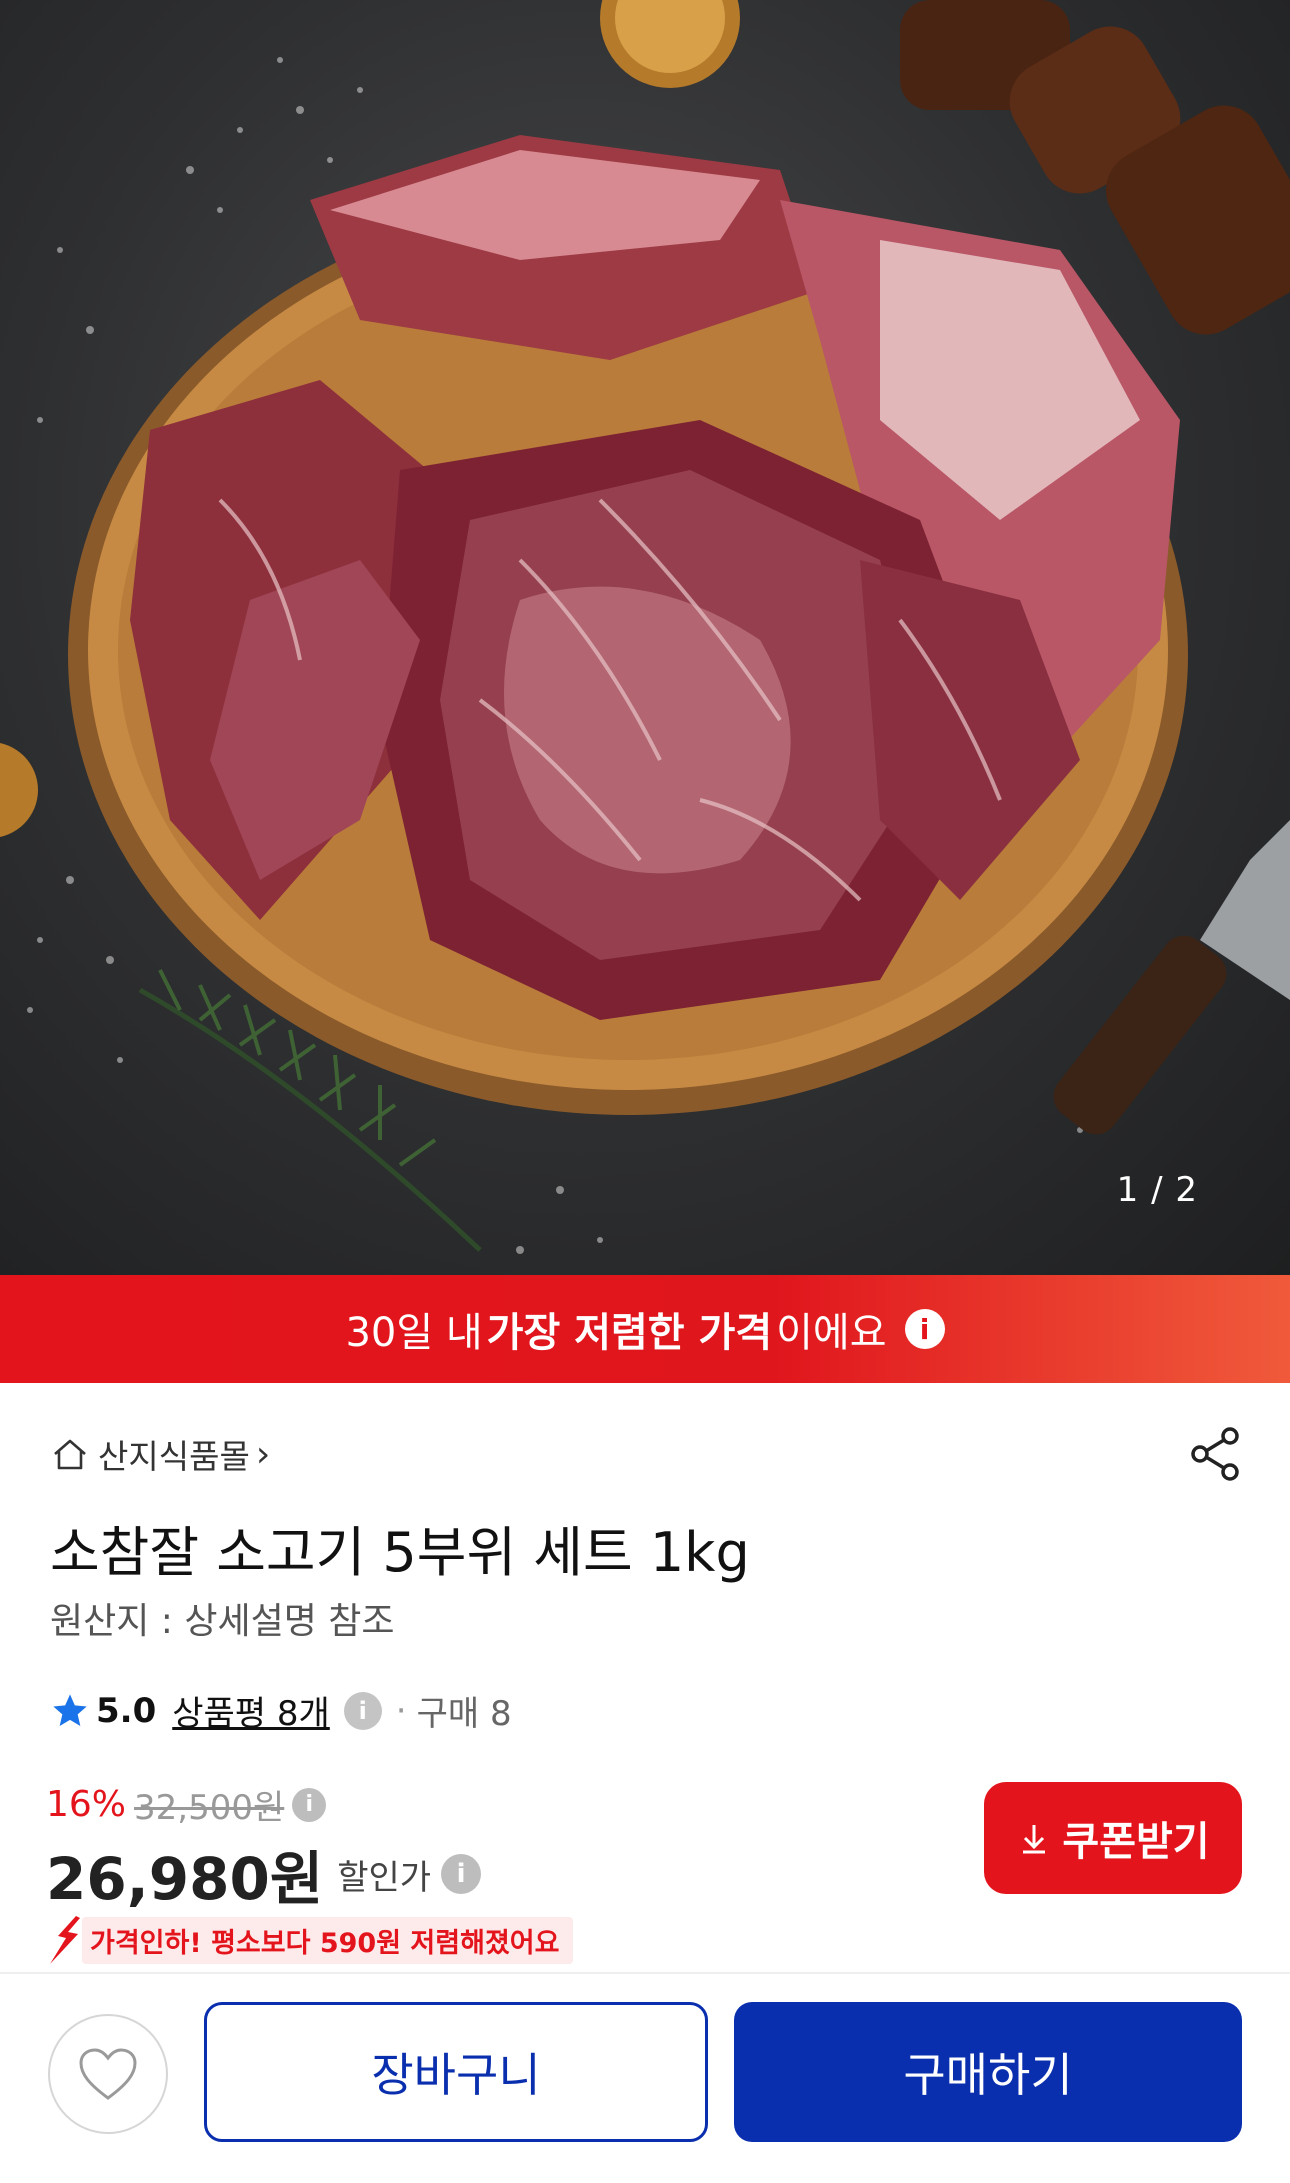 The height and width of the screenshot is (2183, 1290). Describe the element at coordinates (126, 1710) in the screenshot. I see `rating-score: 5.0` at that location.